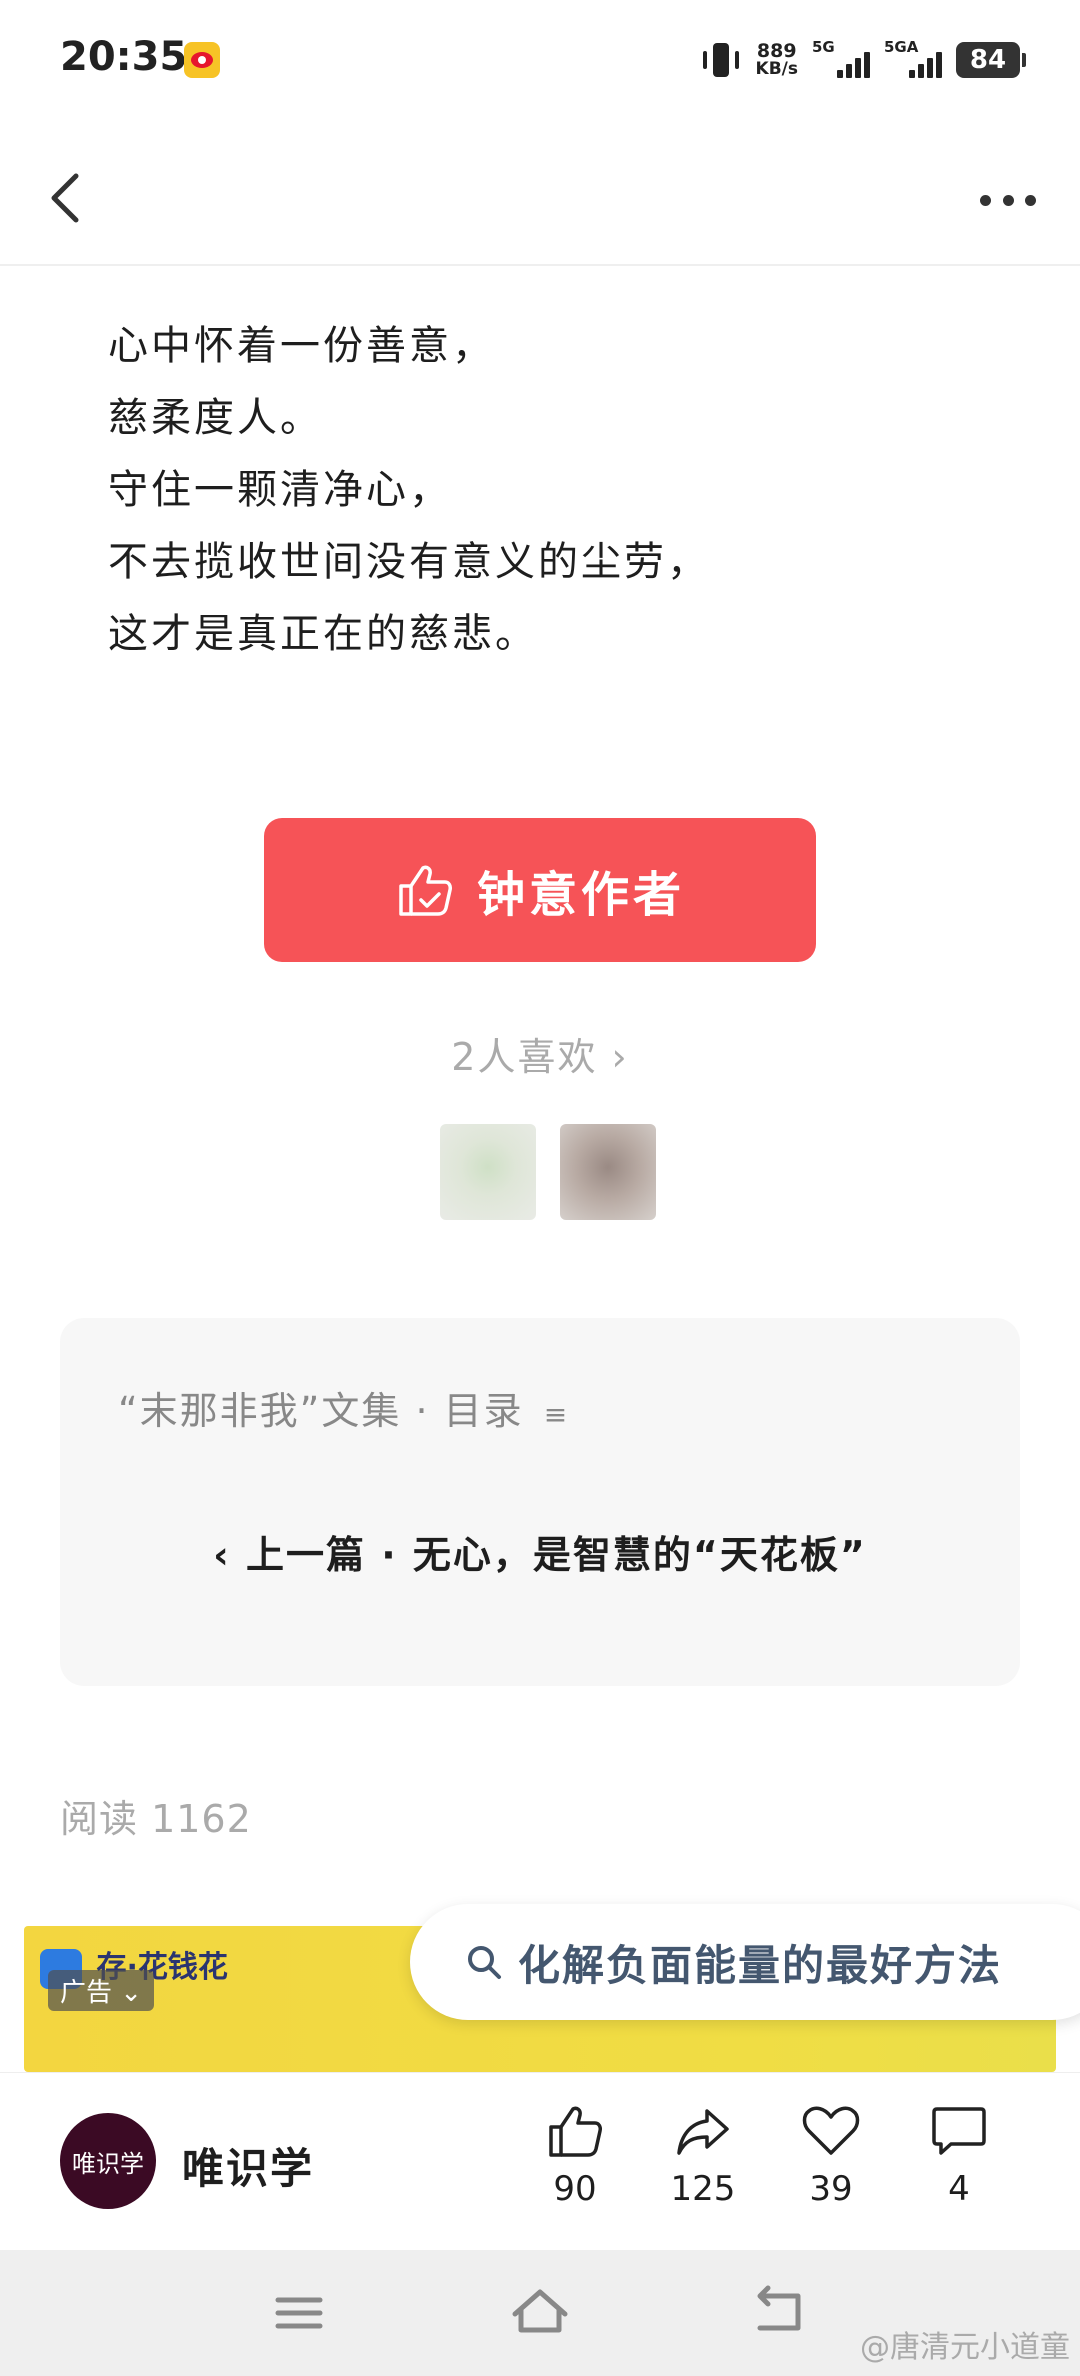 The height and width of the screenshot is (2376, 1080). I want to click on nav-header, so click(540, 203).